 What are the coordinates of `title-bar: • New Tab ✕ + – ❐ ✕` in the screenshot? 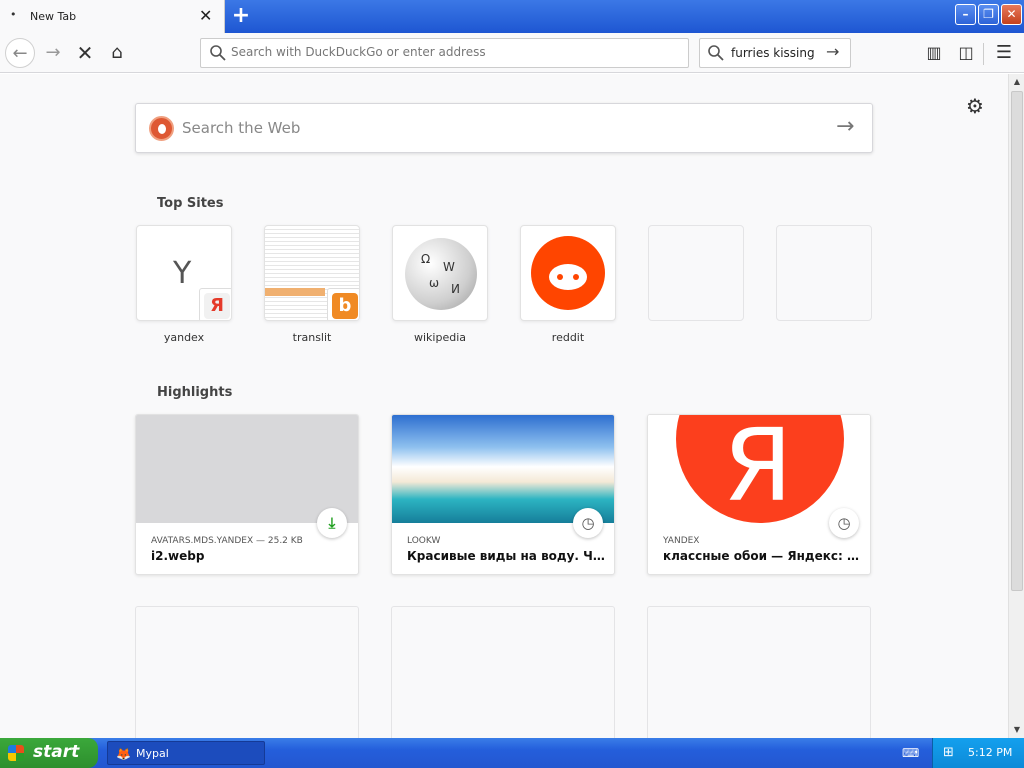 It's located at (512, 16).